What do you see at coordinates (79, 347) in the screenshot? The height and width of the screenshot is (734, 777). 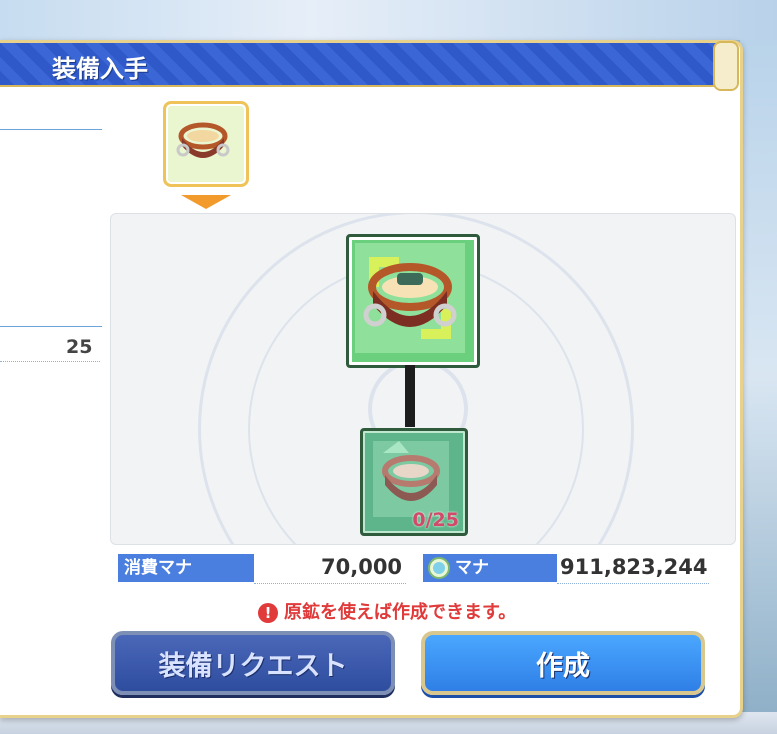 I see `left-panel-value: 25` at bounding box center [79, 347].